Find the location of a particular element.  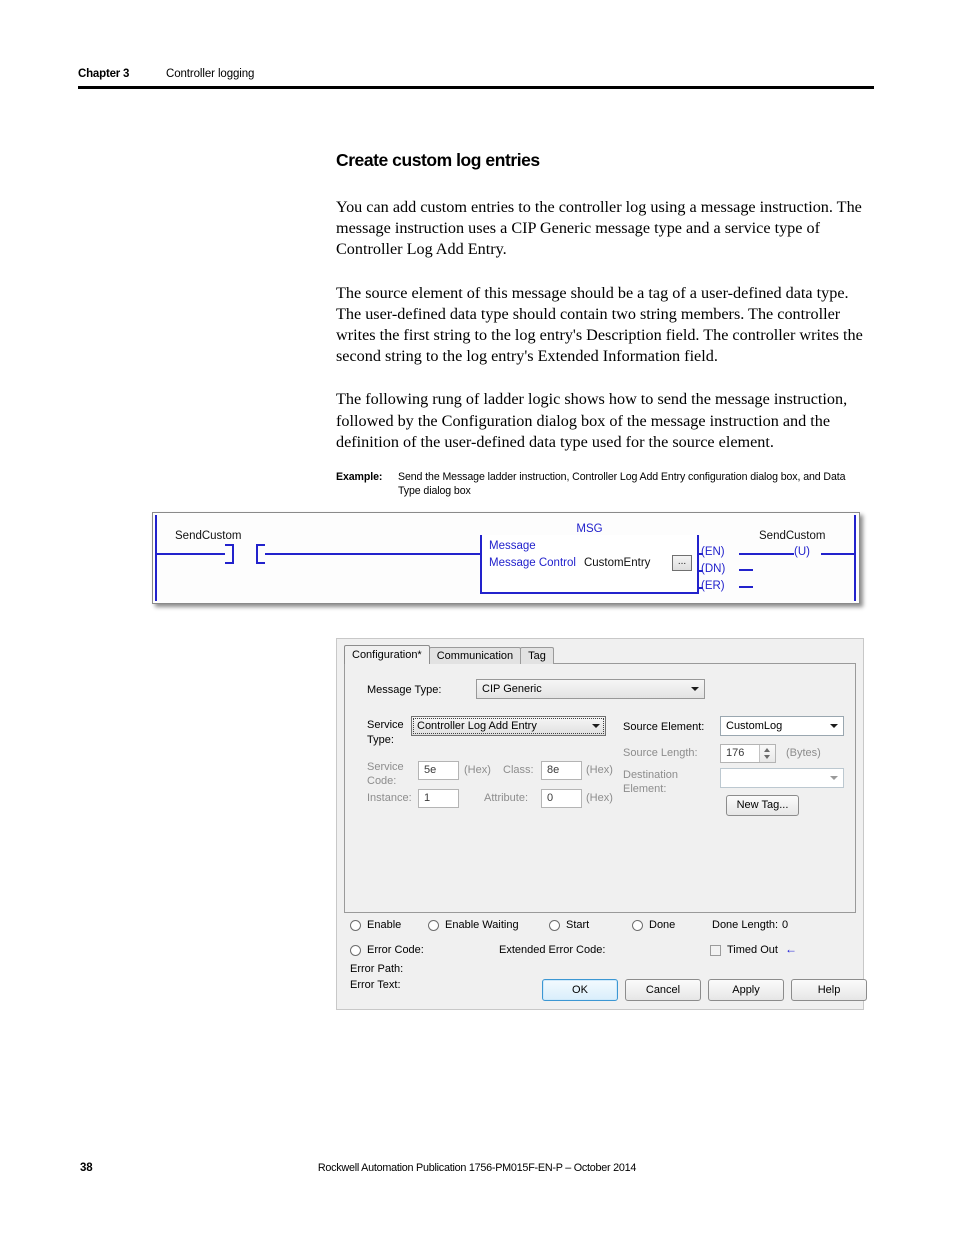

done-length-label: Done Length: is located at coordinates (745, 925).